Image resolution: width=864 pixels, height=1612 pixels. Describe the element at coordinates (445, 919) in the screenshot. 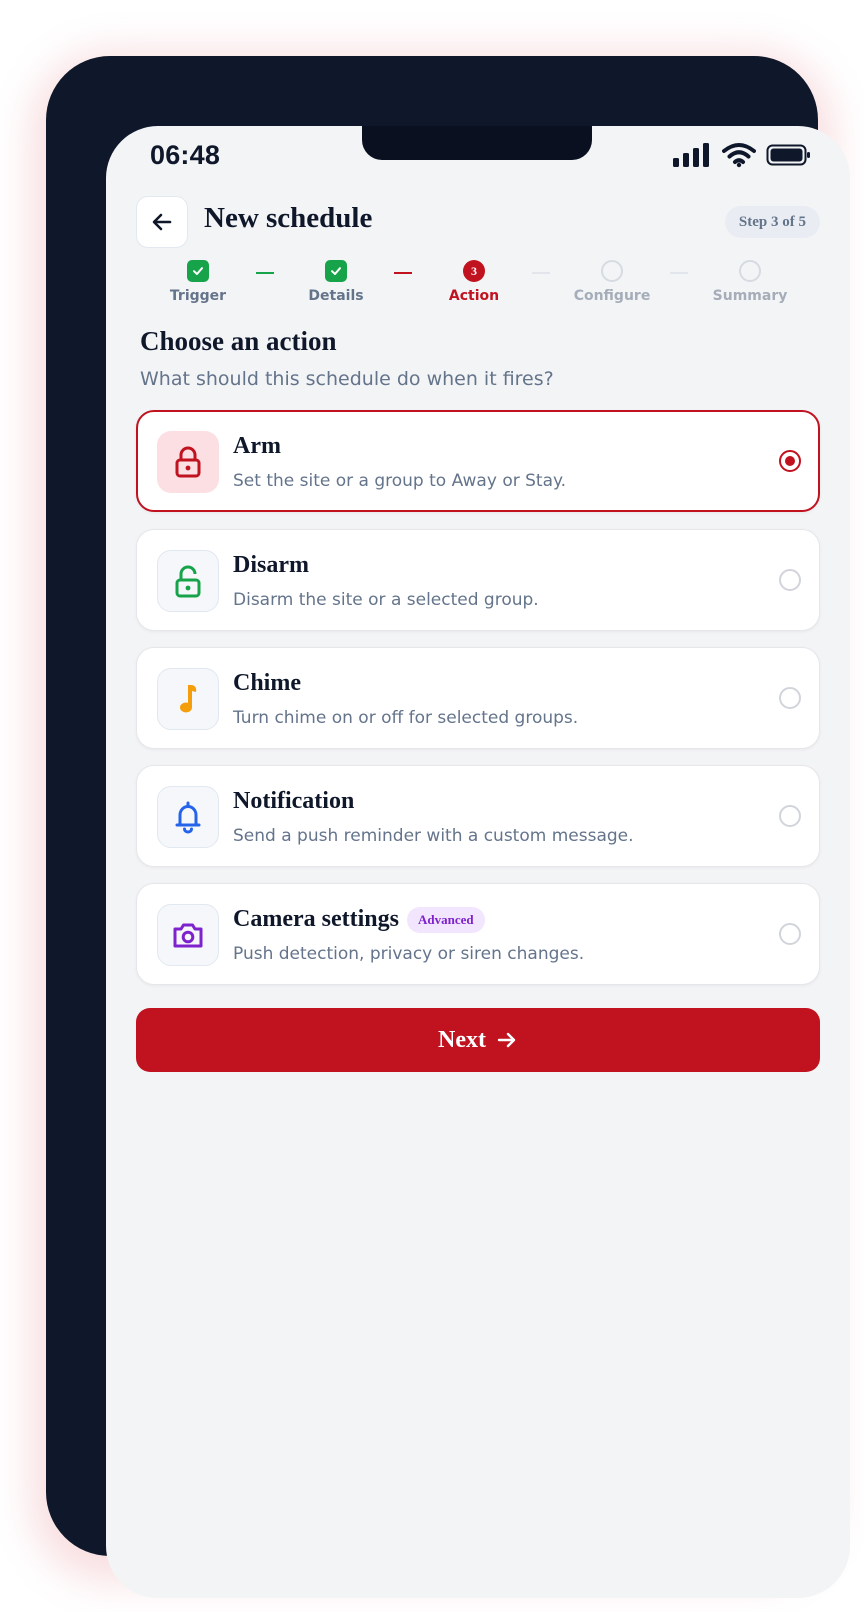

I see `advanced-badge: Advanced` at that location.